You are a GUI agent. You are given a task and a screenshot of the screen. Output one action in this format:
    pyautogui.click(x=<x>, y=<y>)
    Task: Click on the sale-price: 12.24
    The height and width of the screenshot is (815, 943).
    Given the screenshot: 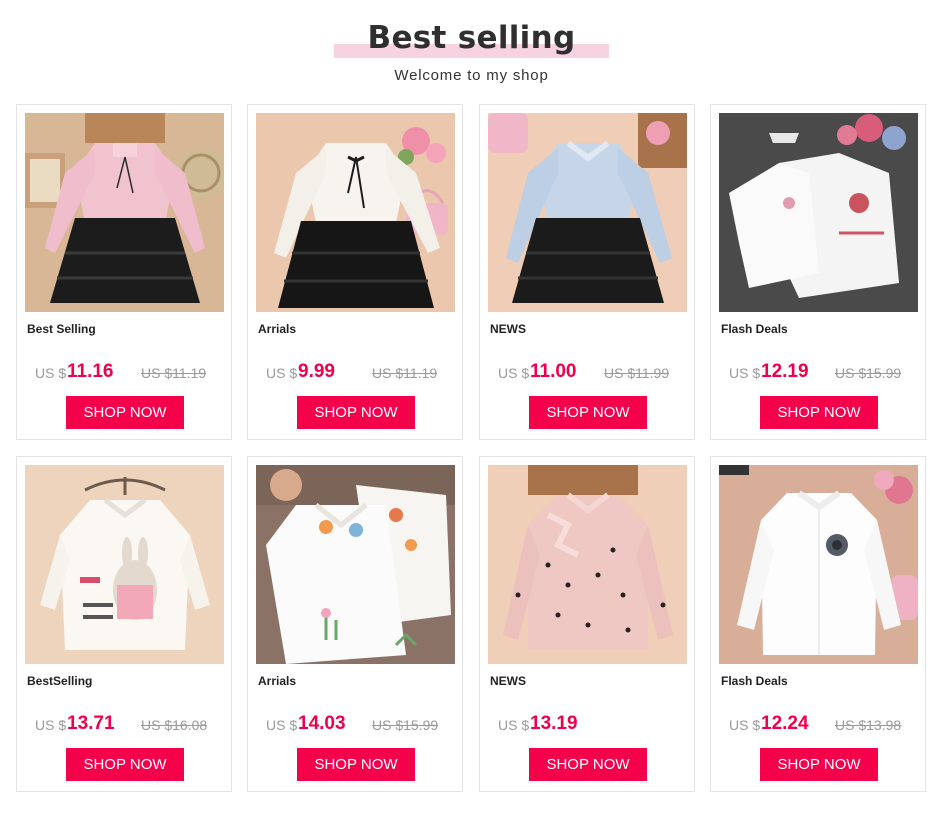 What is the action you would take?
    pyautogui.click(x=785, y=723)
    